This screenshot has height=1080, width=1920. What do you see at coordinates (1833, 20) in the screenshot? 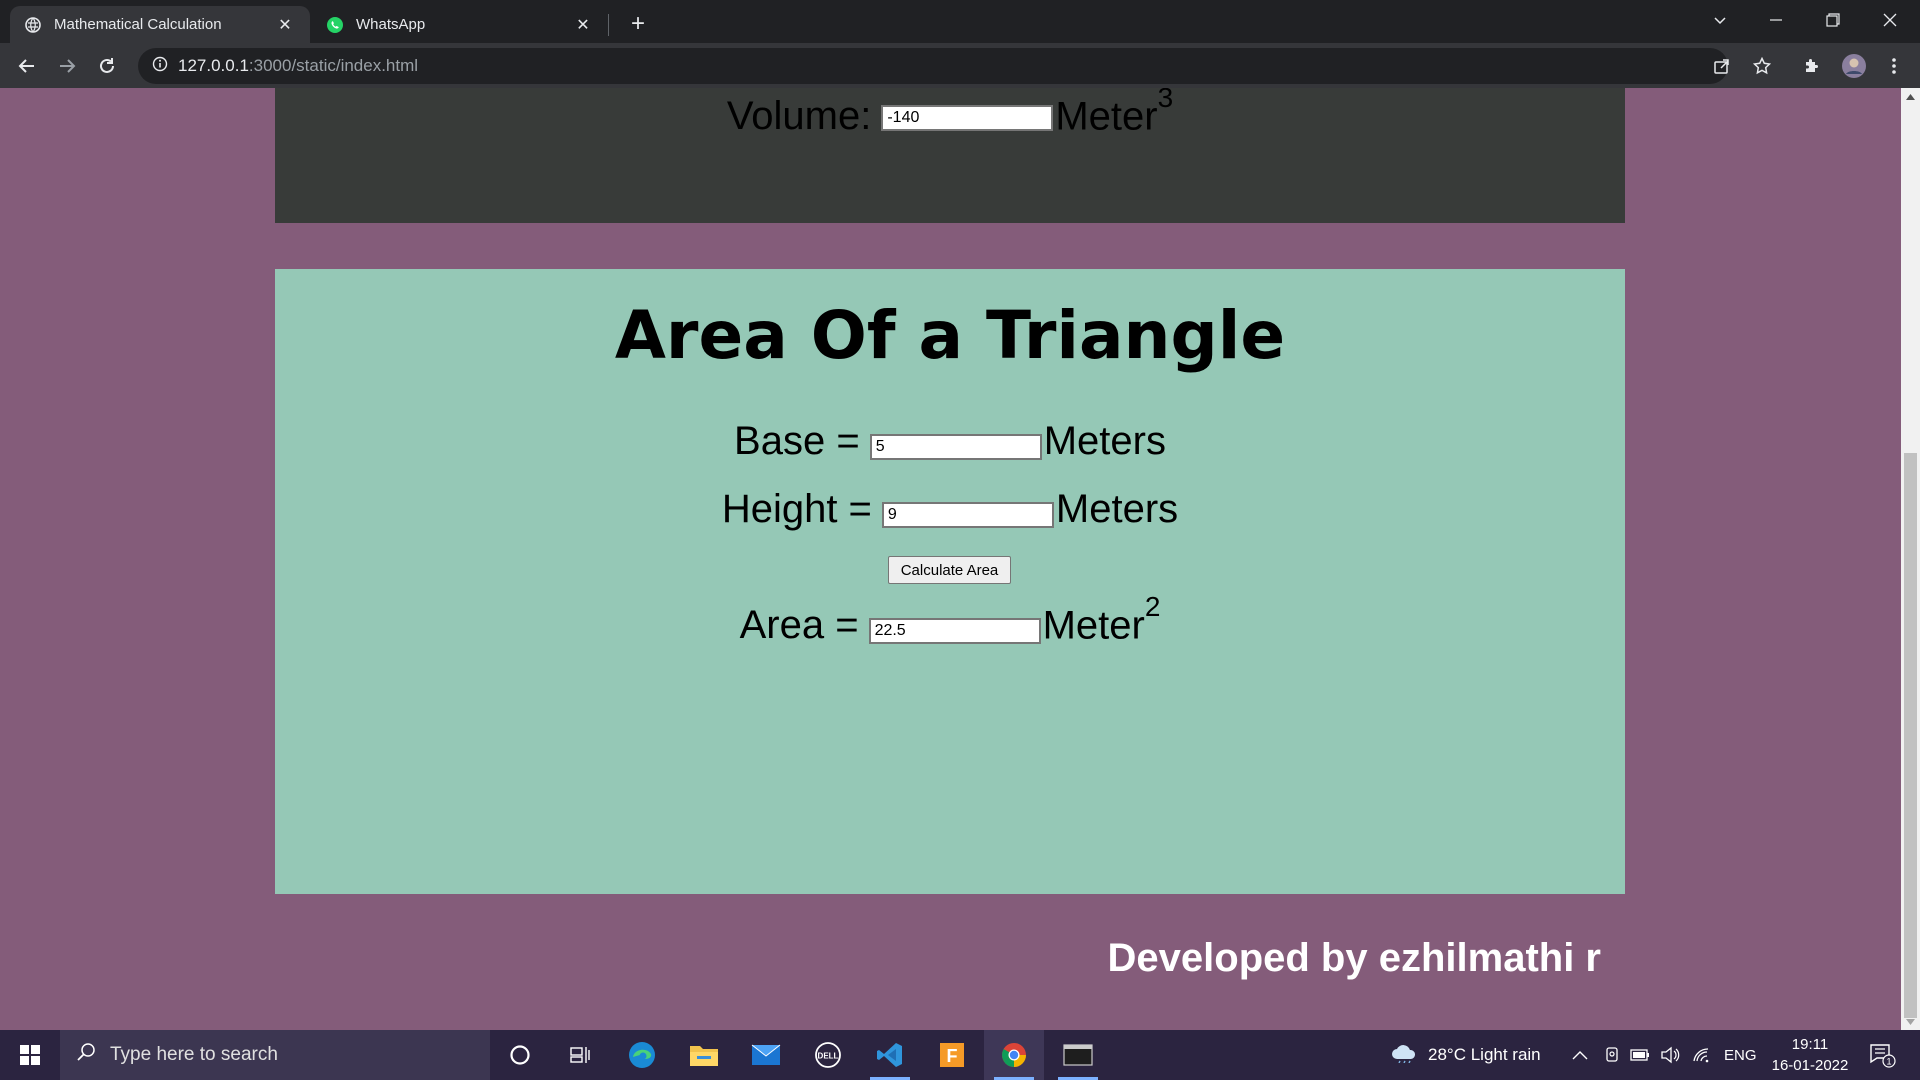
I see `restore-icon` at bounding box center [1833, 20].